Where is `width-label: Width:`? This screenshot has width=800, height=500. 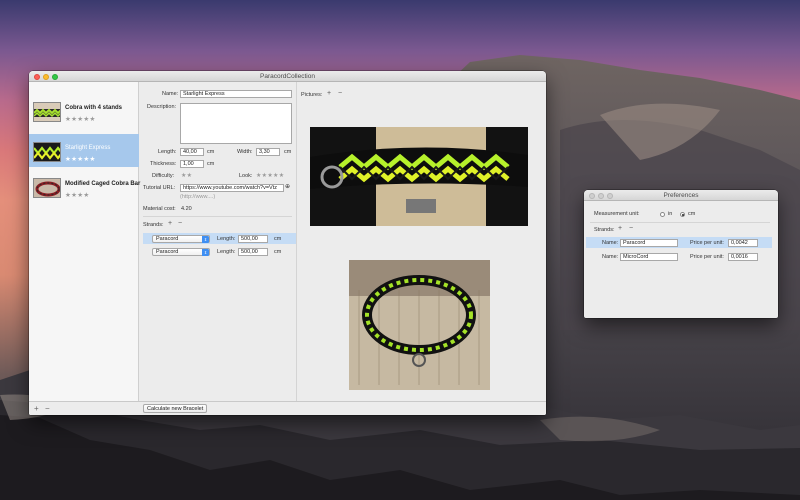 width-label: Width: is located at coordinates (245, 152).